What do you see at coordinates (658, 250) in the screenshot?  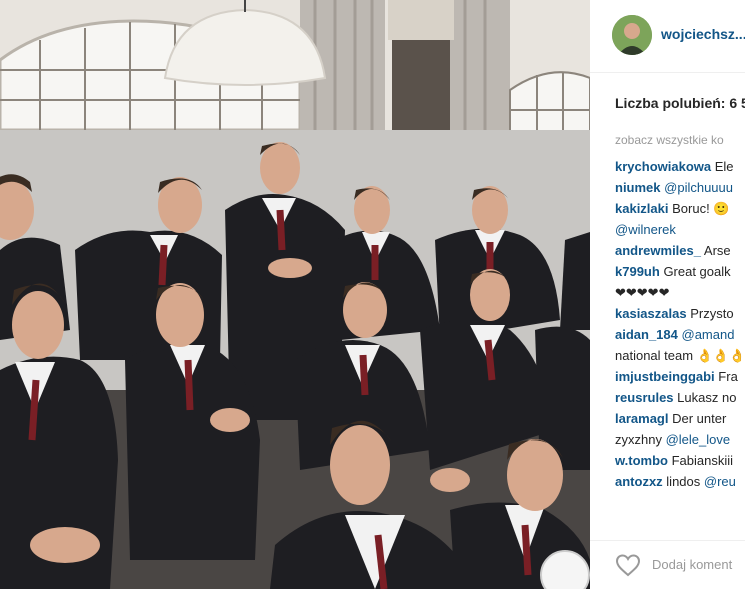 I see `comment-username: andrewmiles_` at bounding box center [658, 250].